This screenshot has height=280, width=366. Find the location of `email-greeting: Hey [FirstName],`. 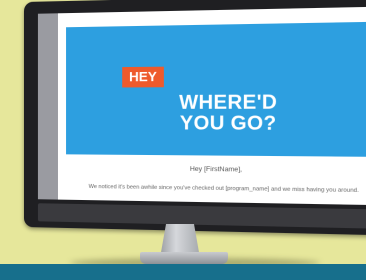

email-greeting: Hey [FirstName], is located at coordinates (216, 169).